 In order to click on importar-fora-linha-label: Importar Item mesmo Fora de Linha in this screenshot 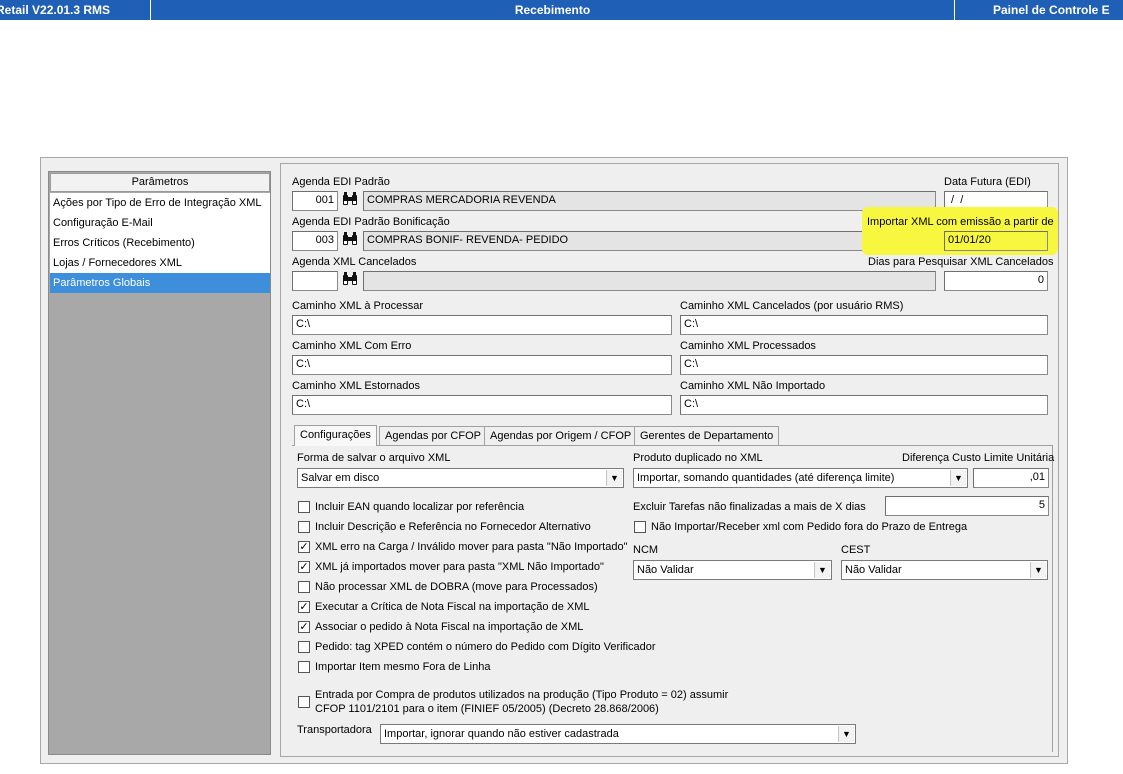, I will do `click(403, 667)`.